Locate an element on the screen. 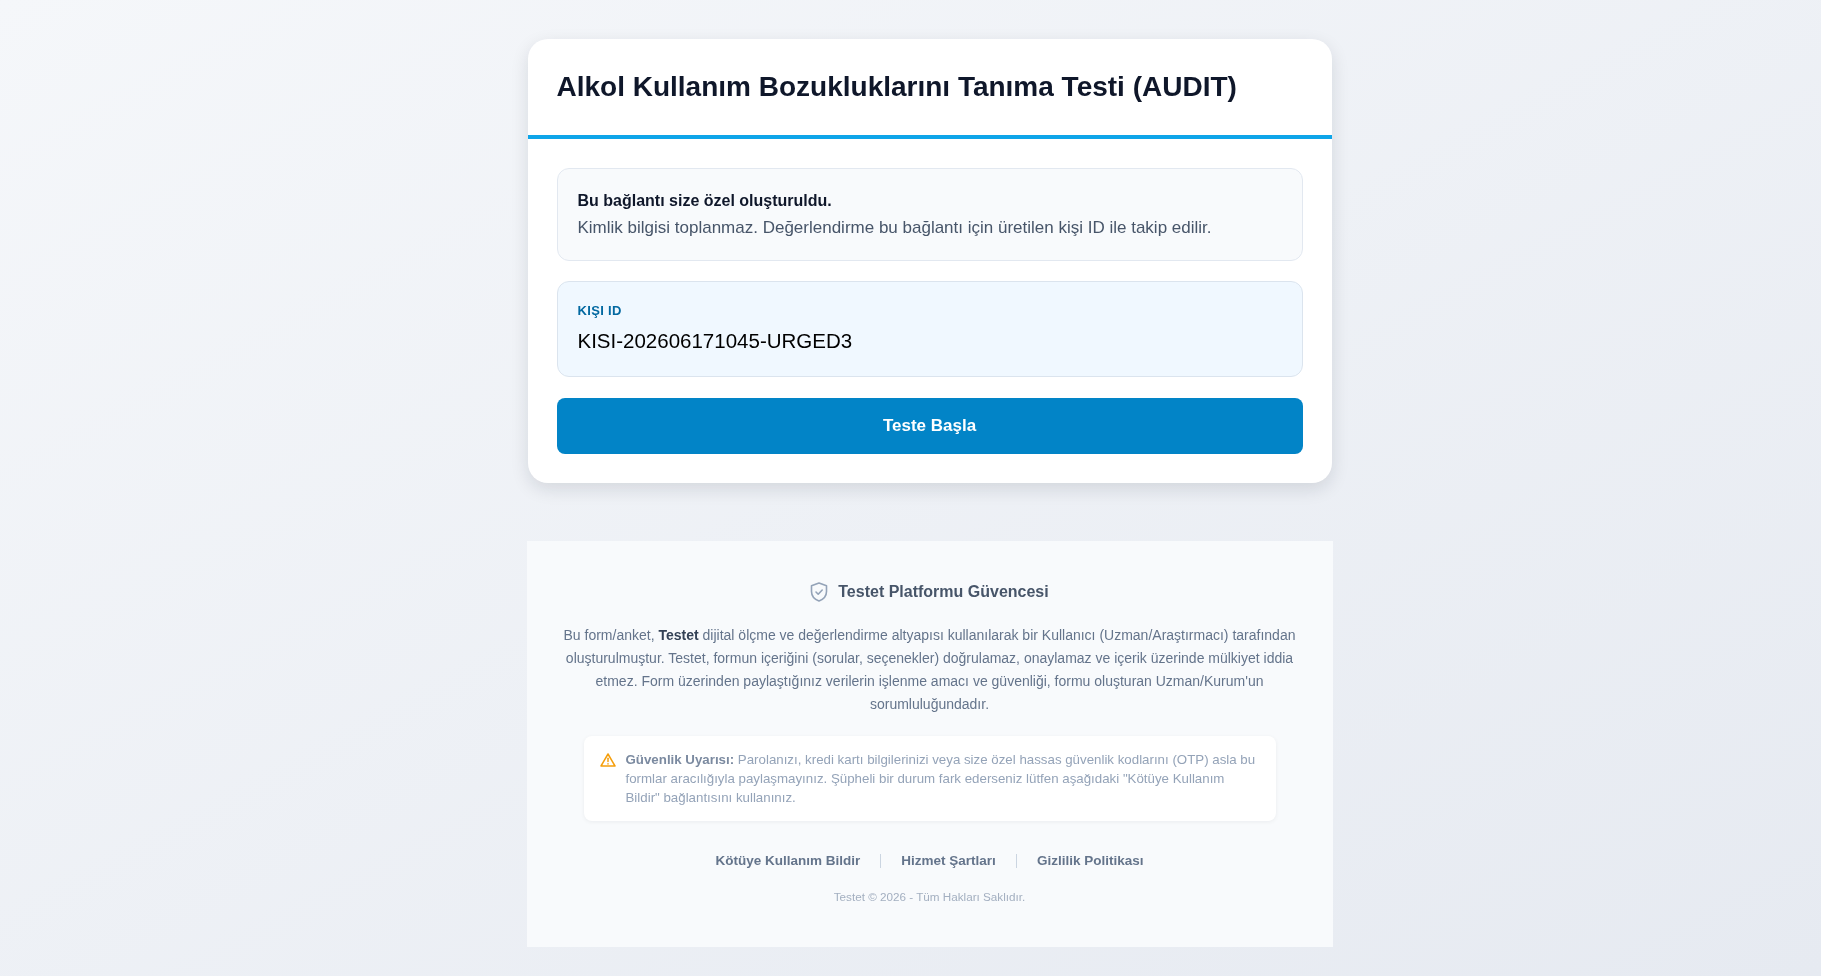 The width and height of the screenshot is (1821, 976). footer-heading: Testet Platformu Güvencesi is located at coordinates (943, 592).